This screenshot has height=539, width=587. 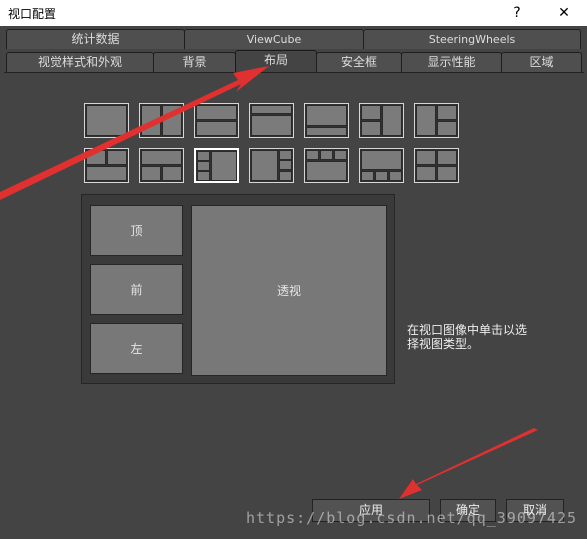 What do you see at coordinates (274, 39) in the screenshot?
I see `tab-viewcube: ViewCube` at bounding box center [274, 39].